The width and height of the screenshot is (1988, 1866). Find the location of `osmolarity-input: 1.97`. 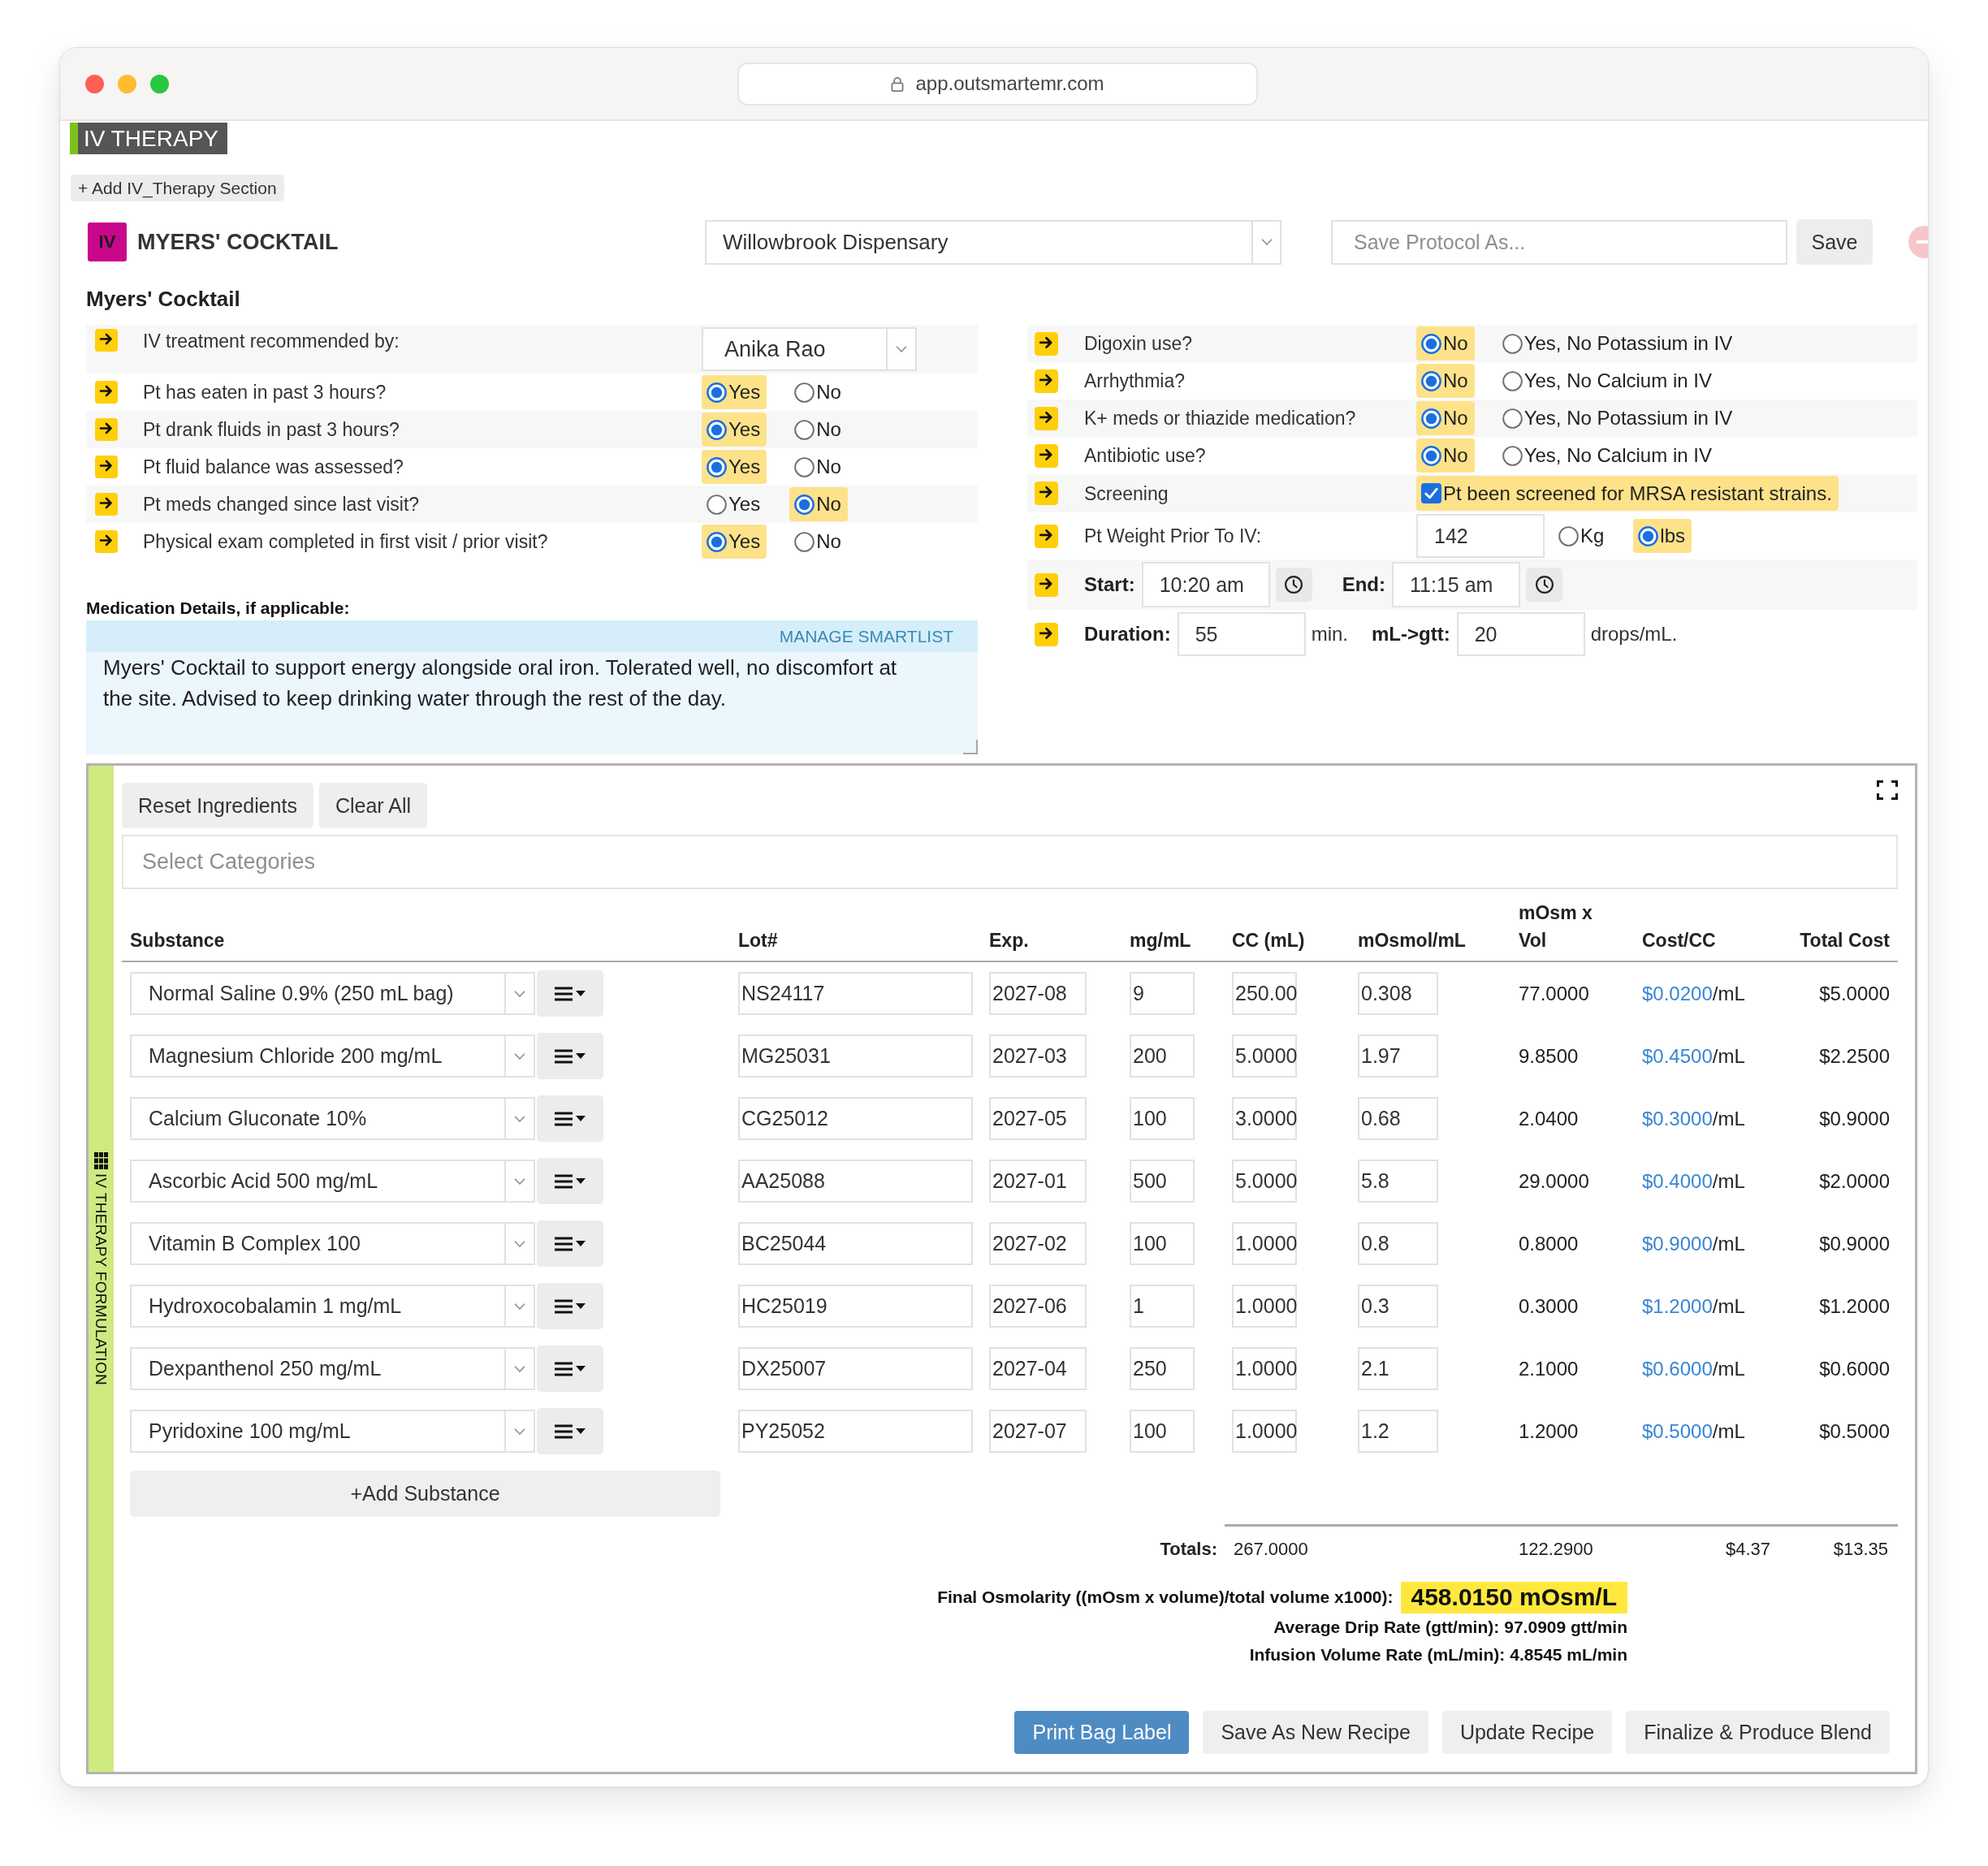

osmolarity-input: 1.97 is located at coordinates (1398, 1056).